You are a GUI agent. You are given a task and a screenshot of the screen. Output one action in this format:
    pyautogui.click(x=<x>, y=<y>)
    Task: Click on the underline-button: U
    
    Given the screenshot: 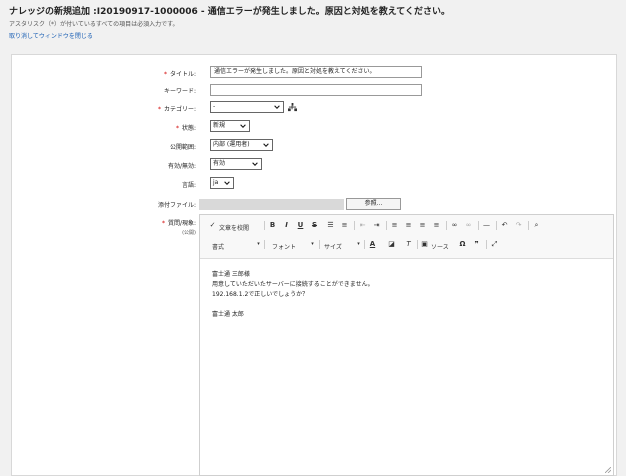 What is the action you would take?
    pyautogui.click(x=300, y=225)
    